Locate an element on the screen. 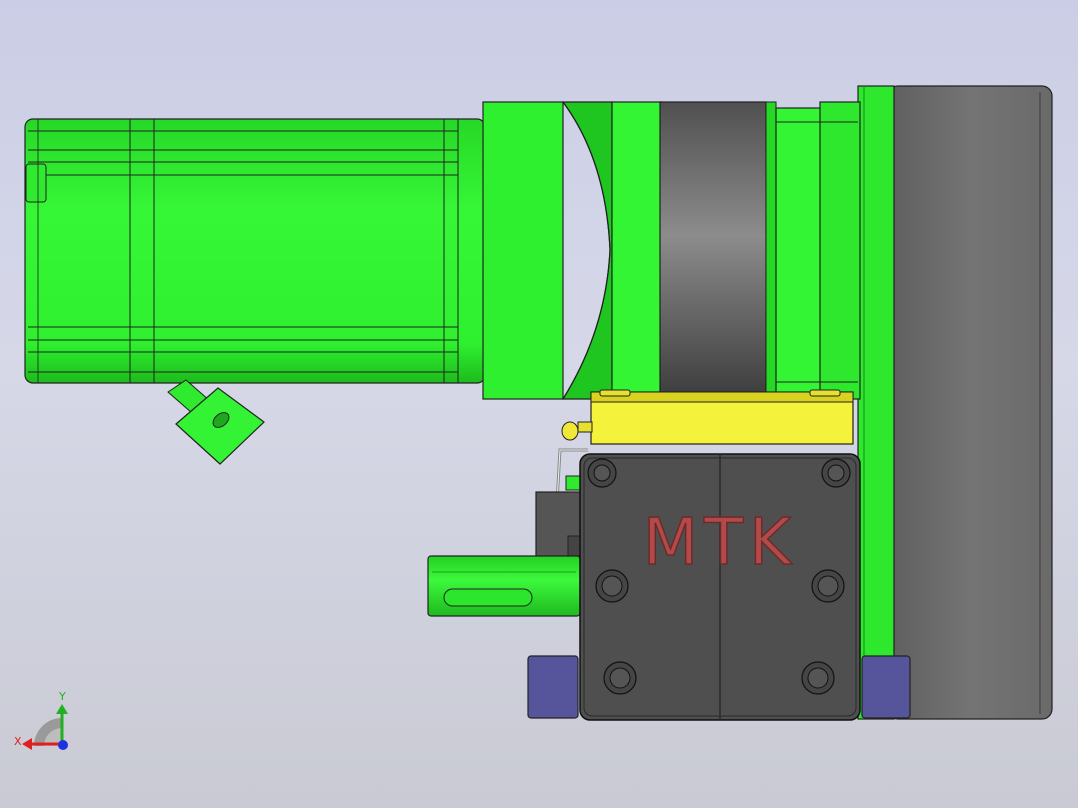 This screenshot has width=1078, height=808. triad-x-label: X is located at coordinates (18, 741).